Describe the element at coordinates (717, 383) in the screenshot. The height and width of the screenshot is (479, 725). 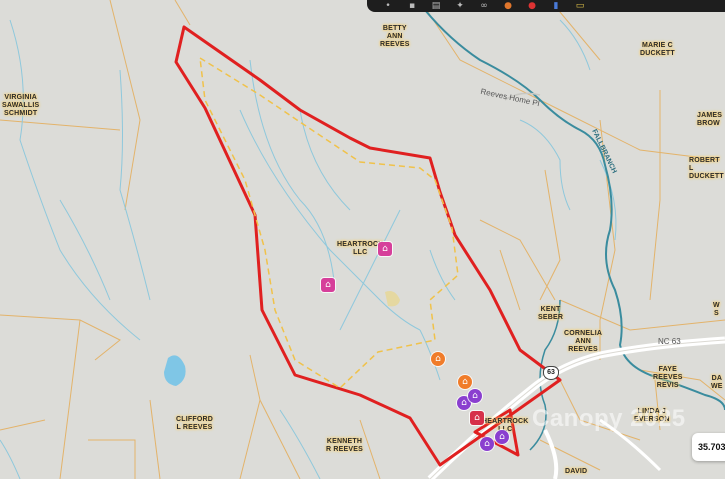
I see `owner-label: DA WE` at that location.